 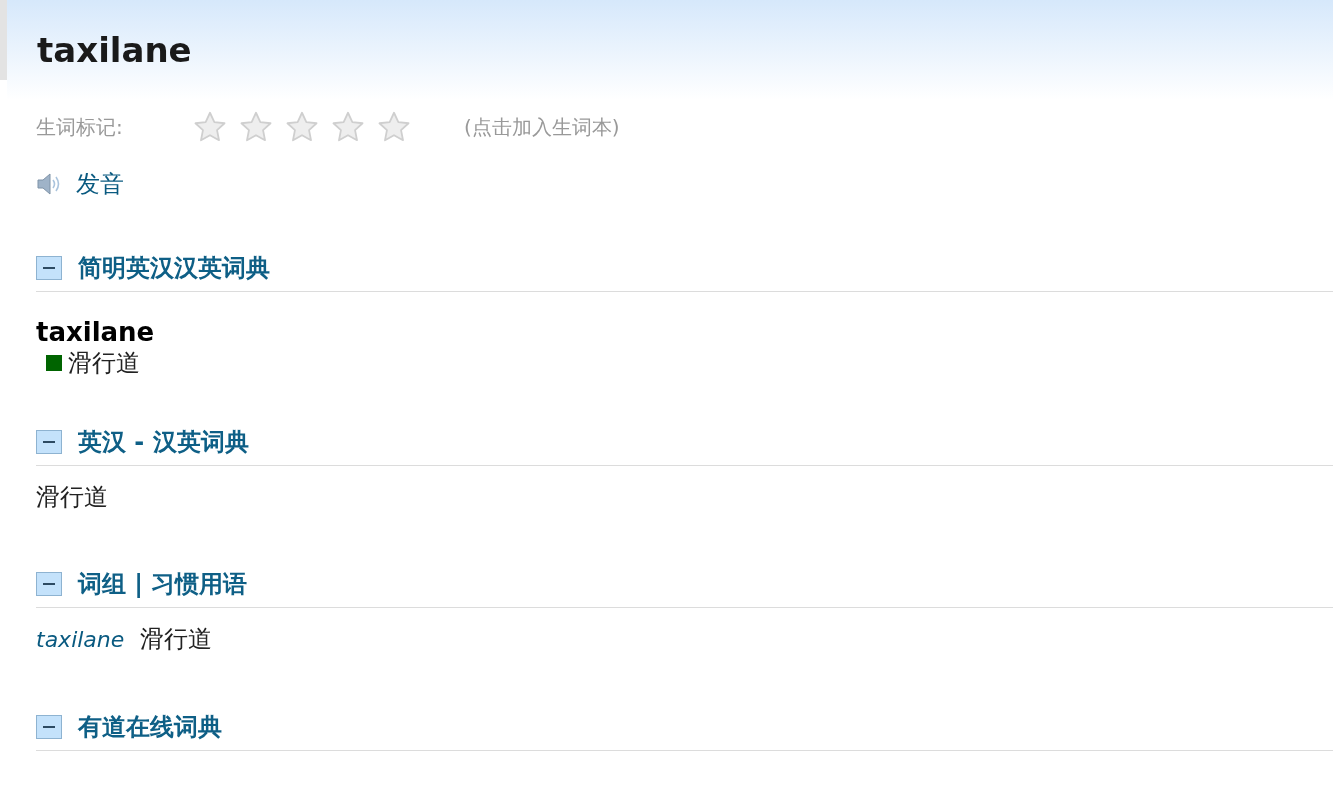 What do you see at coordinates (80, 640) in the screenshot?
I see `phrase-link: taxilane` at bounding box center [80, 640].